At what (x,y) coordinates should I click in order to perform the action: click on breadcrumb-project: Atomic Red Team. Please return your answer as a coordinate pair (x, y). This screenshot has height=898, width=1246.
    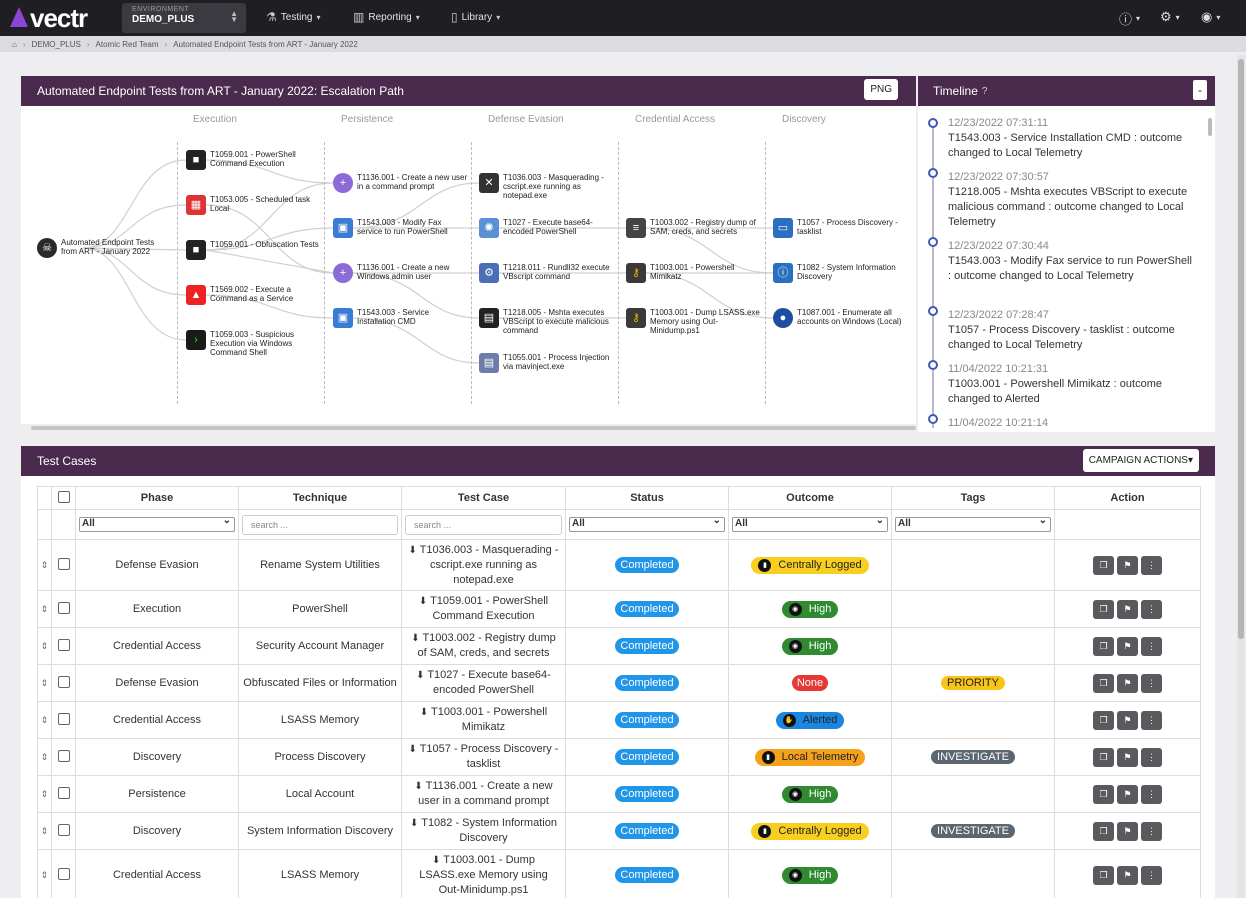
    Looking at the image, I should click on (127, 44).